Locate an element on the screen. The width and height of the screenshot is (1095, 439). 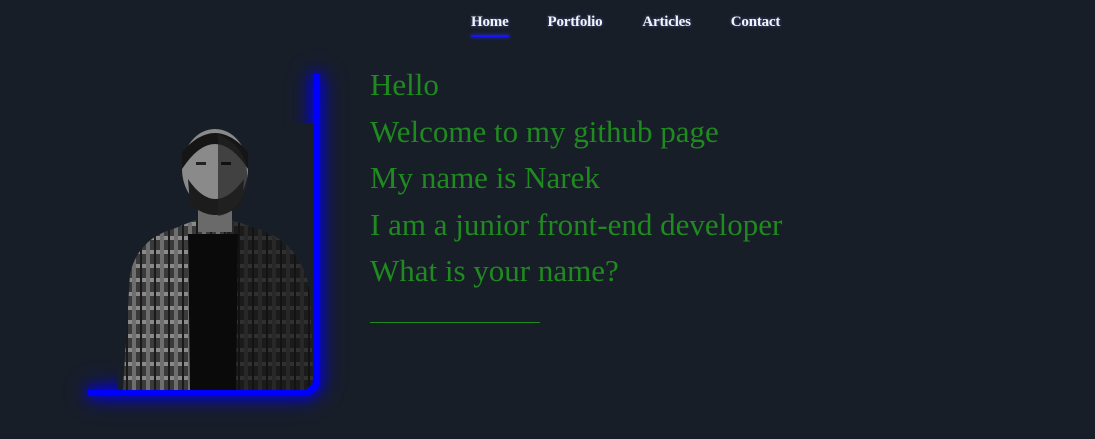
nav-home-link: Home is located at coordinates (490, 25).